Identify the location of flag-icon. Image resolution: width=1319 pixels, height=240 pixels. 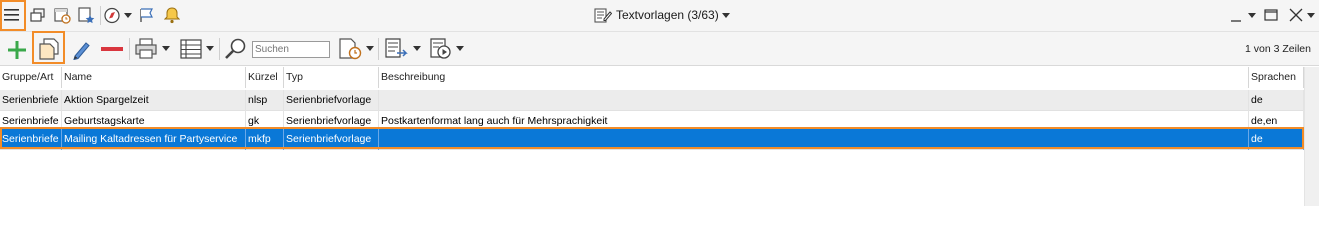
(147, 15).